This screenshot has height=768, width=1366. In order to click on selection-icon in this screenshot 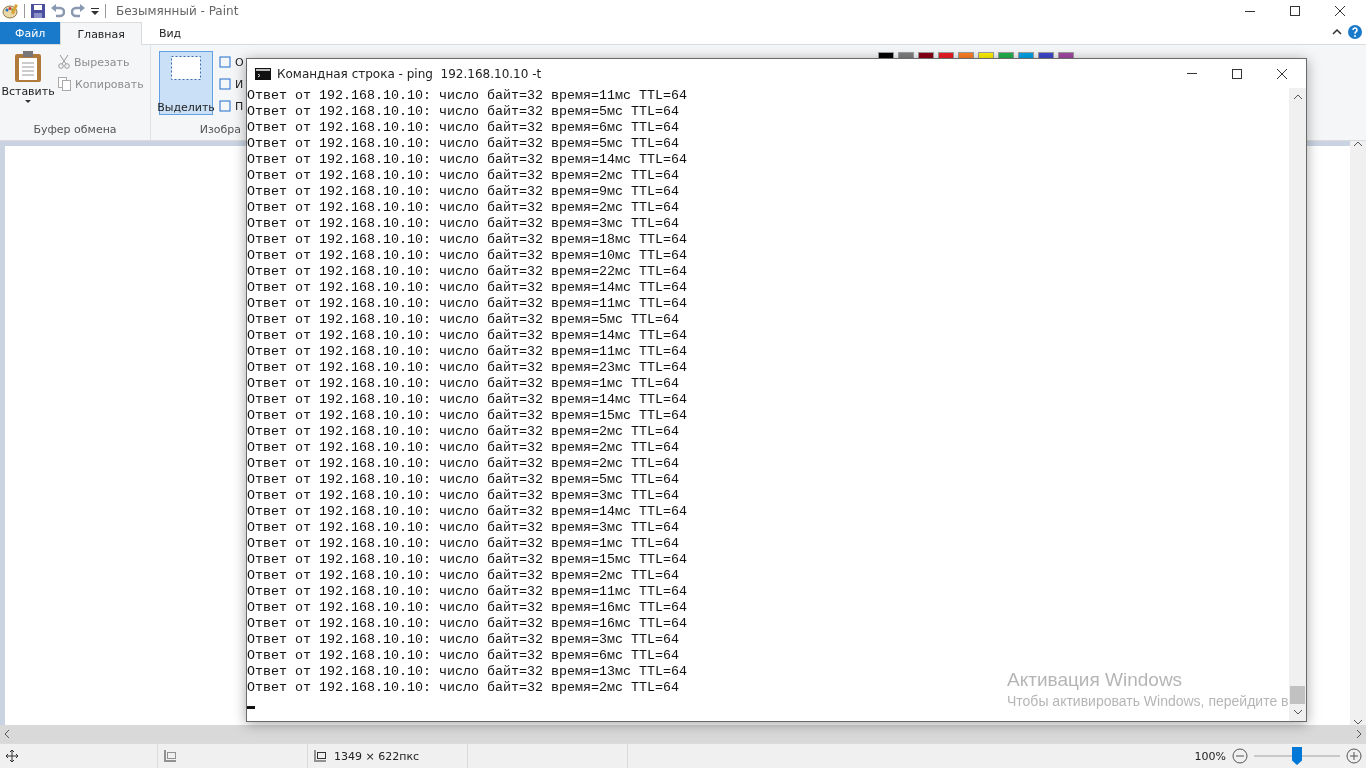, I will do `click(186, 68)`.